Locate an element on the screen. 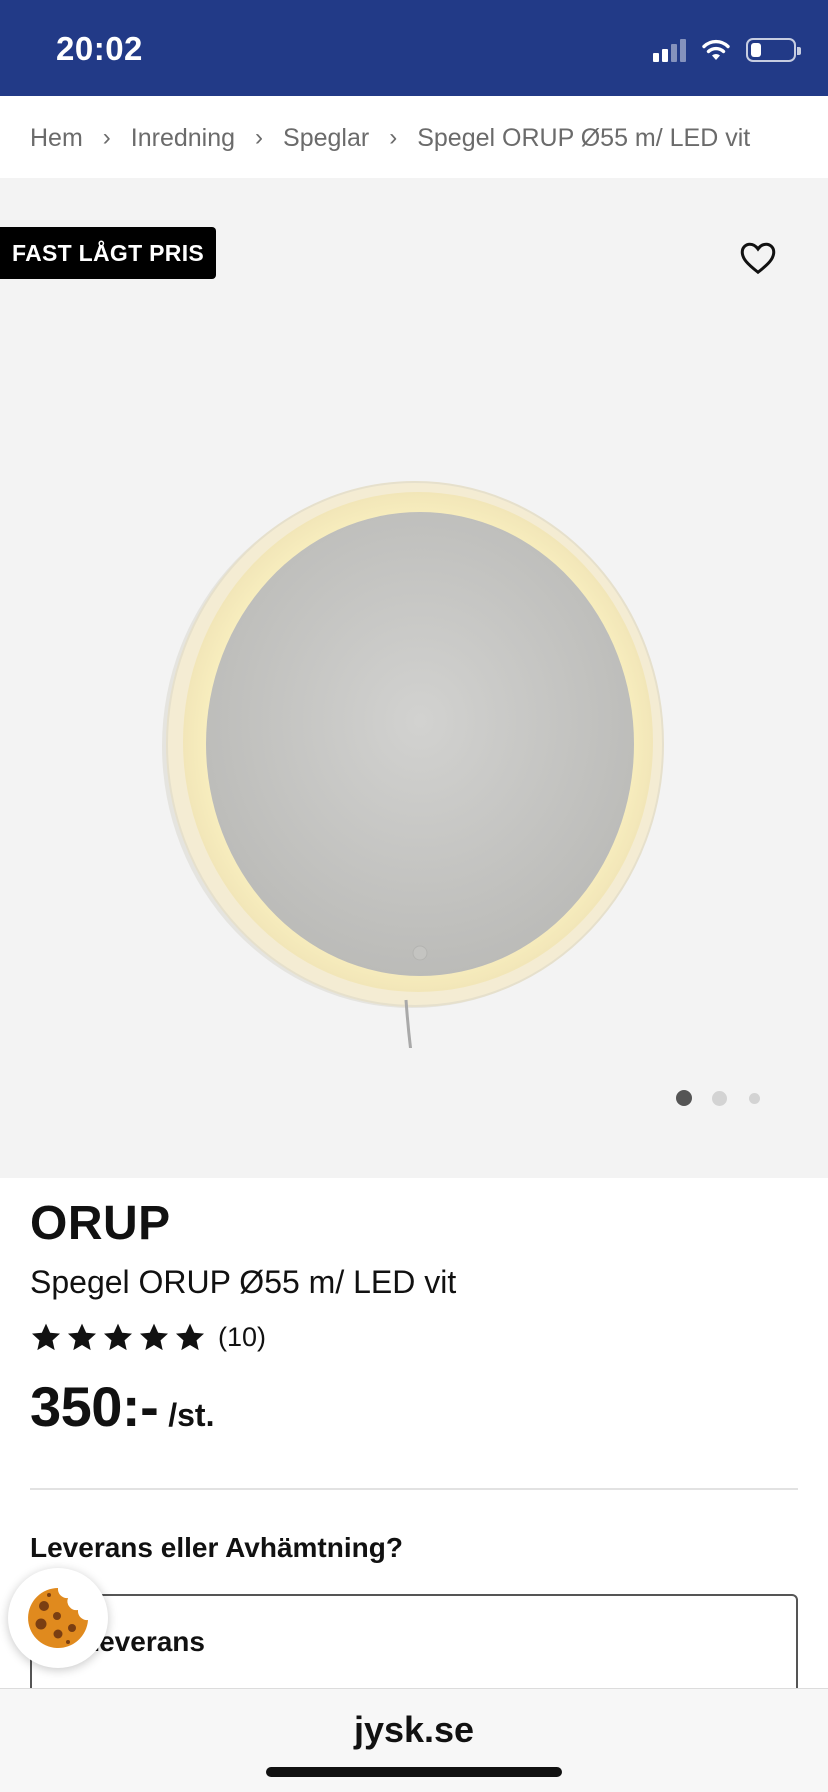  signal-icon is located at coordinates (669, 50).